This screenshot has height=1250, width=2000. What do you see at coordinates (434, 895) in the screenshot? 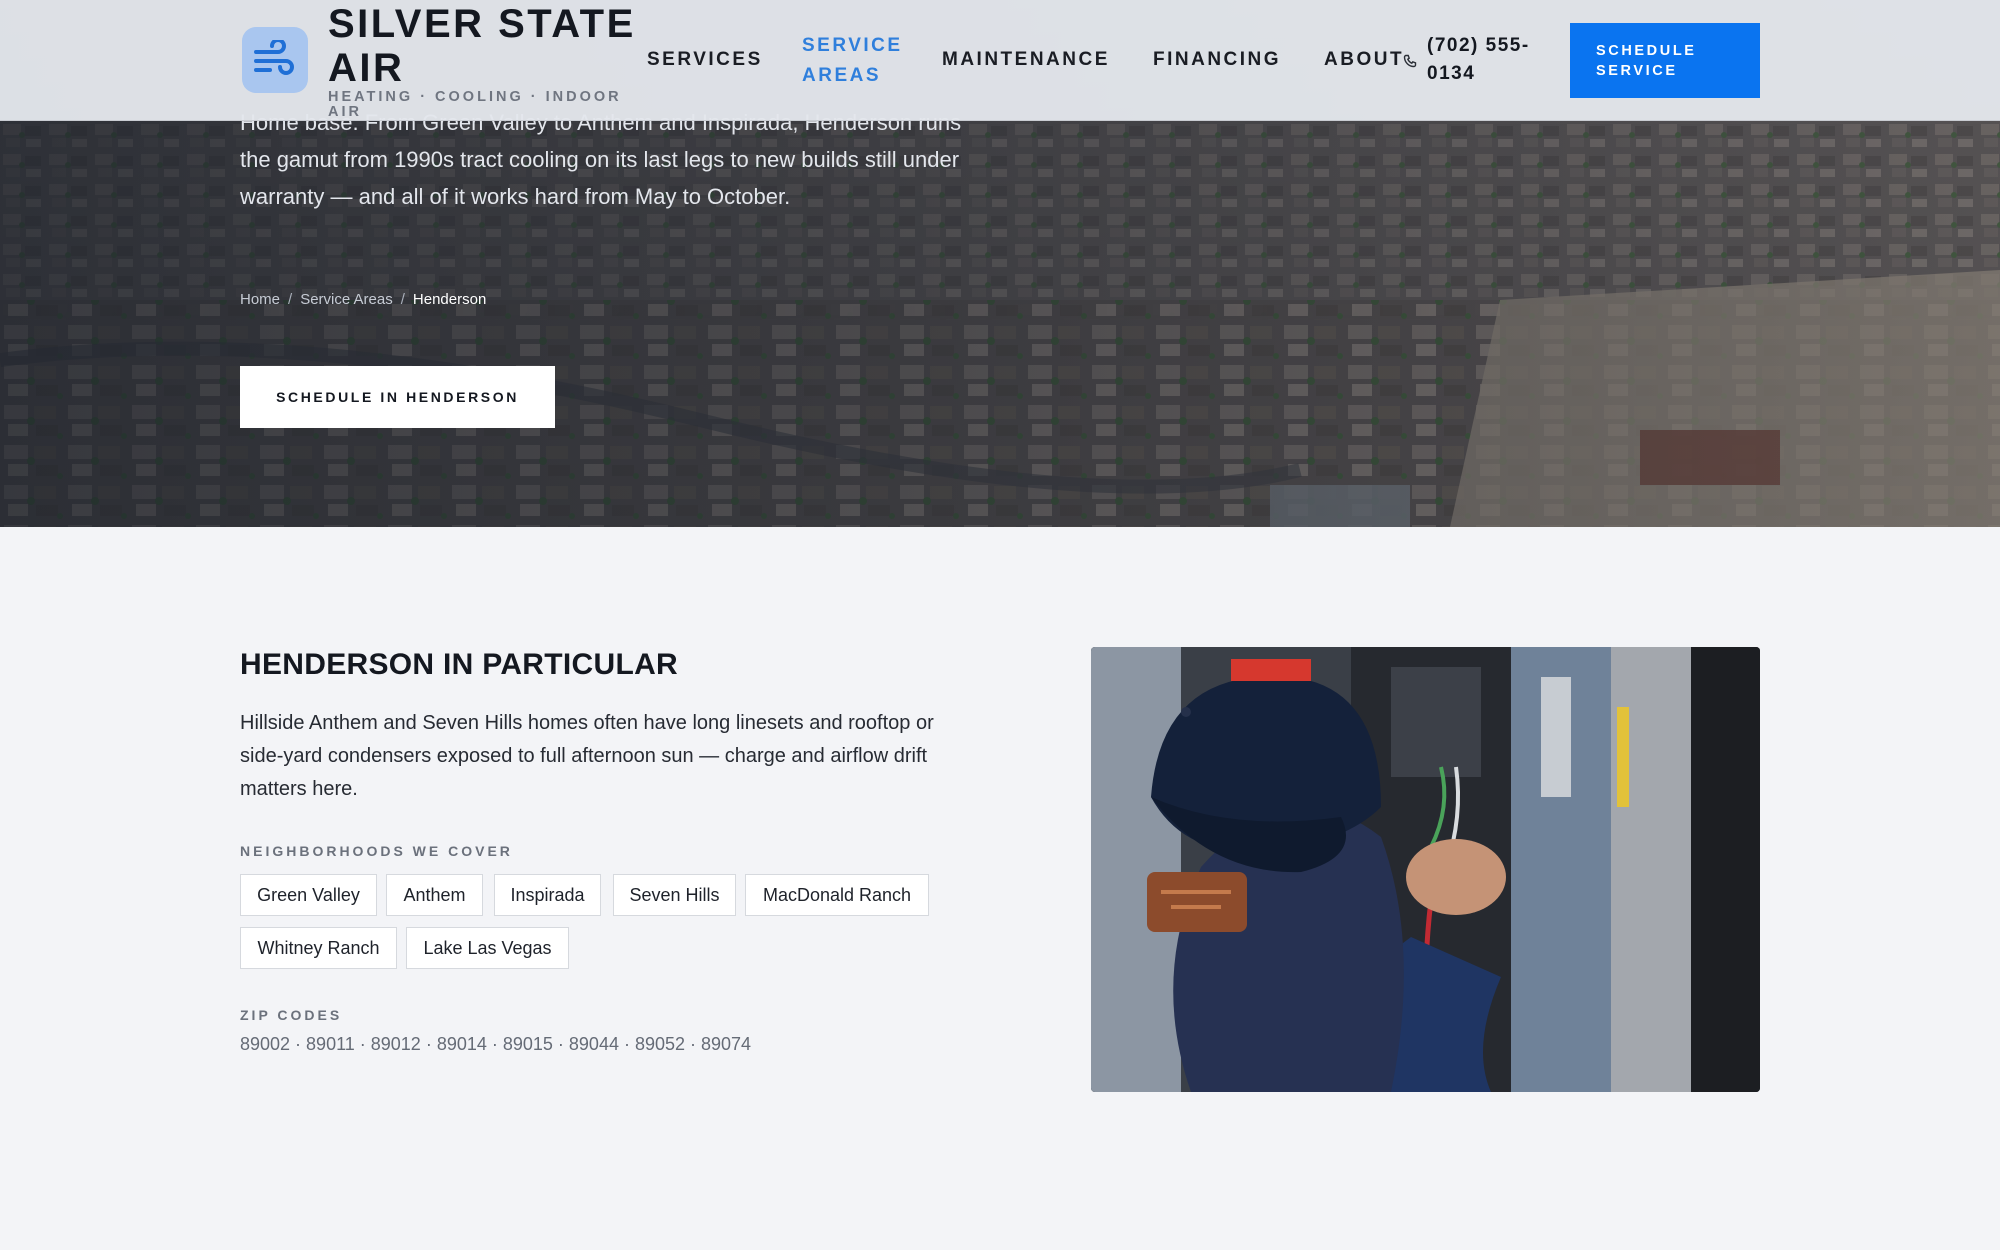
I see `chip-anthem: Anthem` at bounding box center [434, 895].